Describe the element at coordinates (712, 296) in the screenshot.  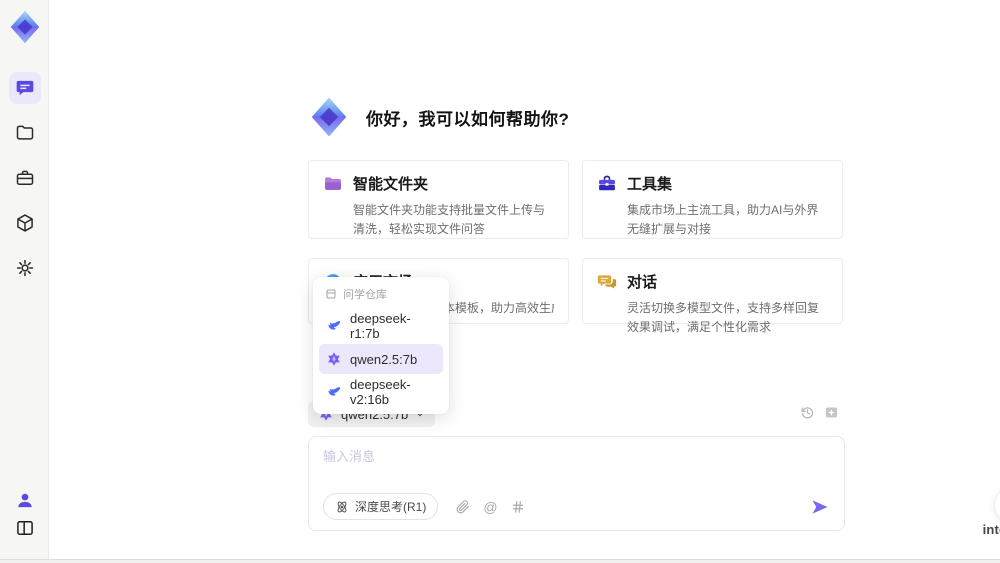
I see `card-dialogue: 对话 灵活切换多模型文件，支持多样回复效果调试，满足个性化需求` at that location.